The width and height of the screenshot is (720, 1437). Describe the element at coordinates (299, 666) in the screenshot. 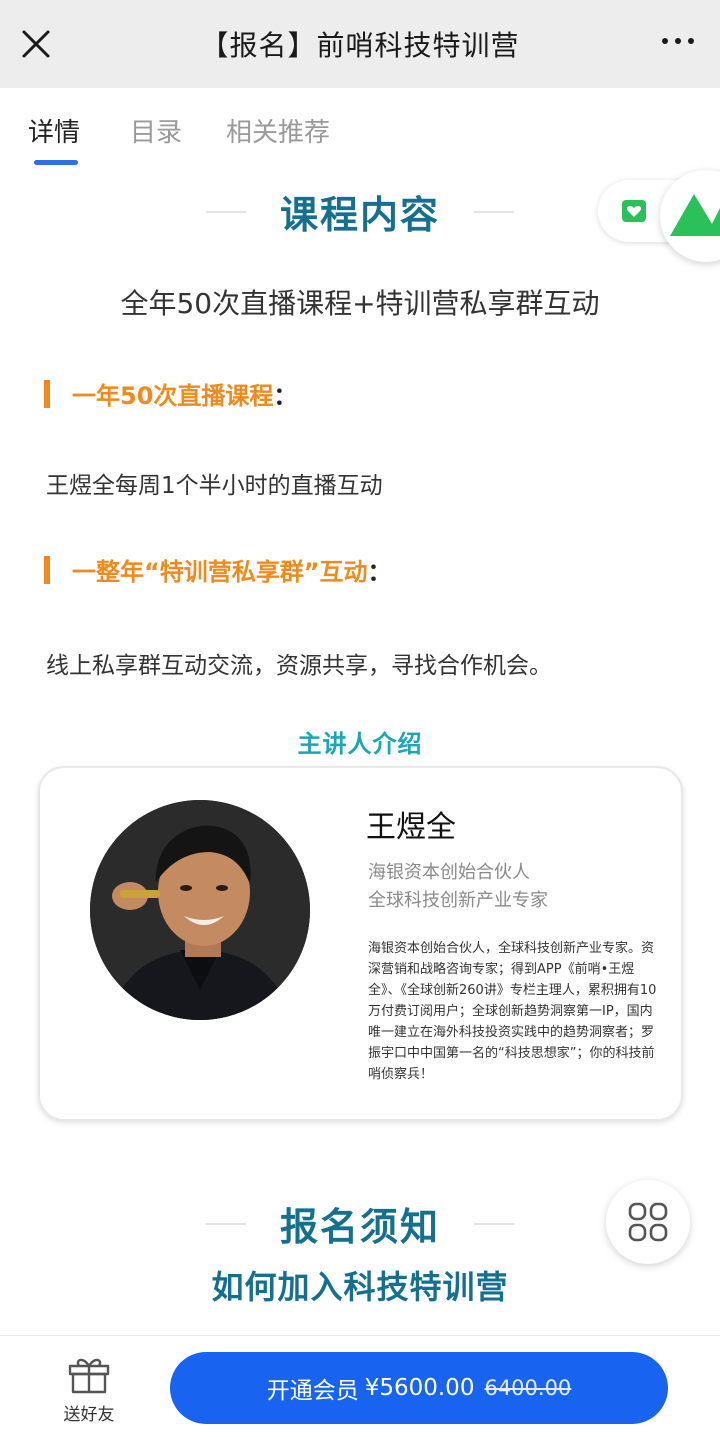

I see `point2-text: 线上私享群互动交流，资源共享，寻找合作机会。` at that location.